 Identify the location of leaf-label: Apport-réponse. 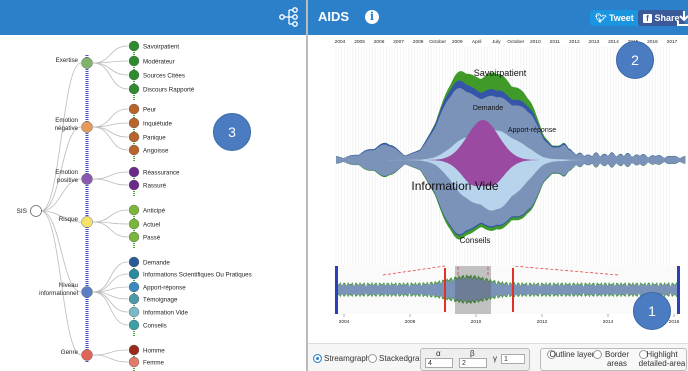
(164, 288).